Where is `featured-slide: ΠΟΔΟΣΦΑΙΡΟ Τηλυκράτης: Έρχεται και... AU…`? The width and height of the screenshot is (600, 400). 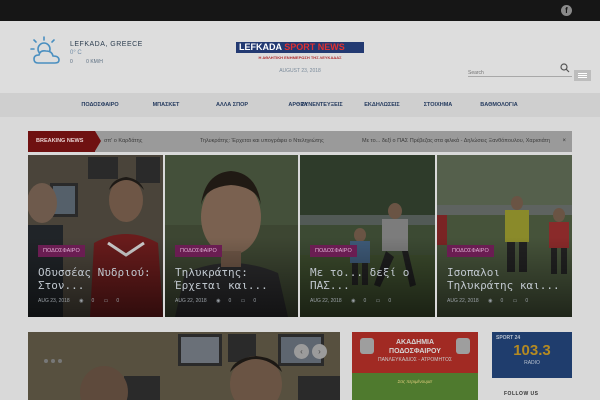 featured-slide: ΠΟΔΟΣΦΑΙΡΟ Τηλυκράτης: Έρχεται και... AU… is located at coordinates (231, 236).